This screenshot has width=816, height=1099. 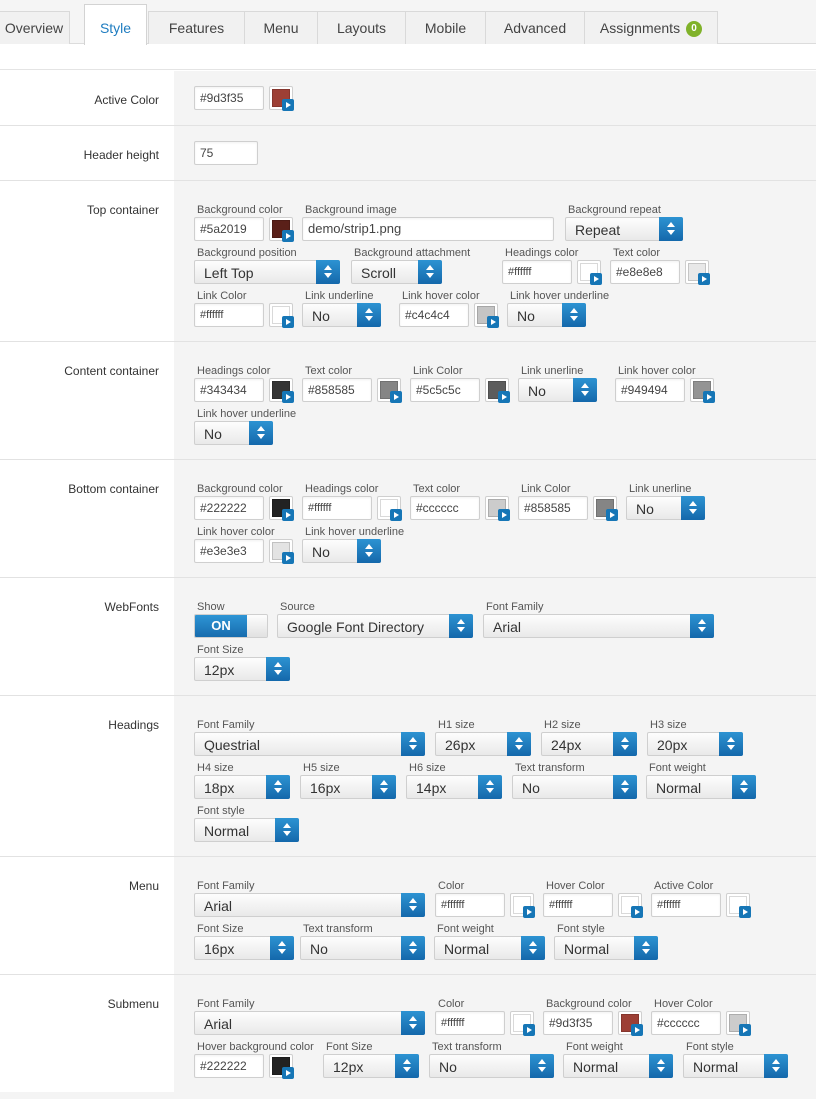 I want to click on top-bg-attachment-select: Scroll, so click(x=396, y=272).